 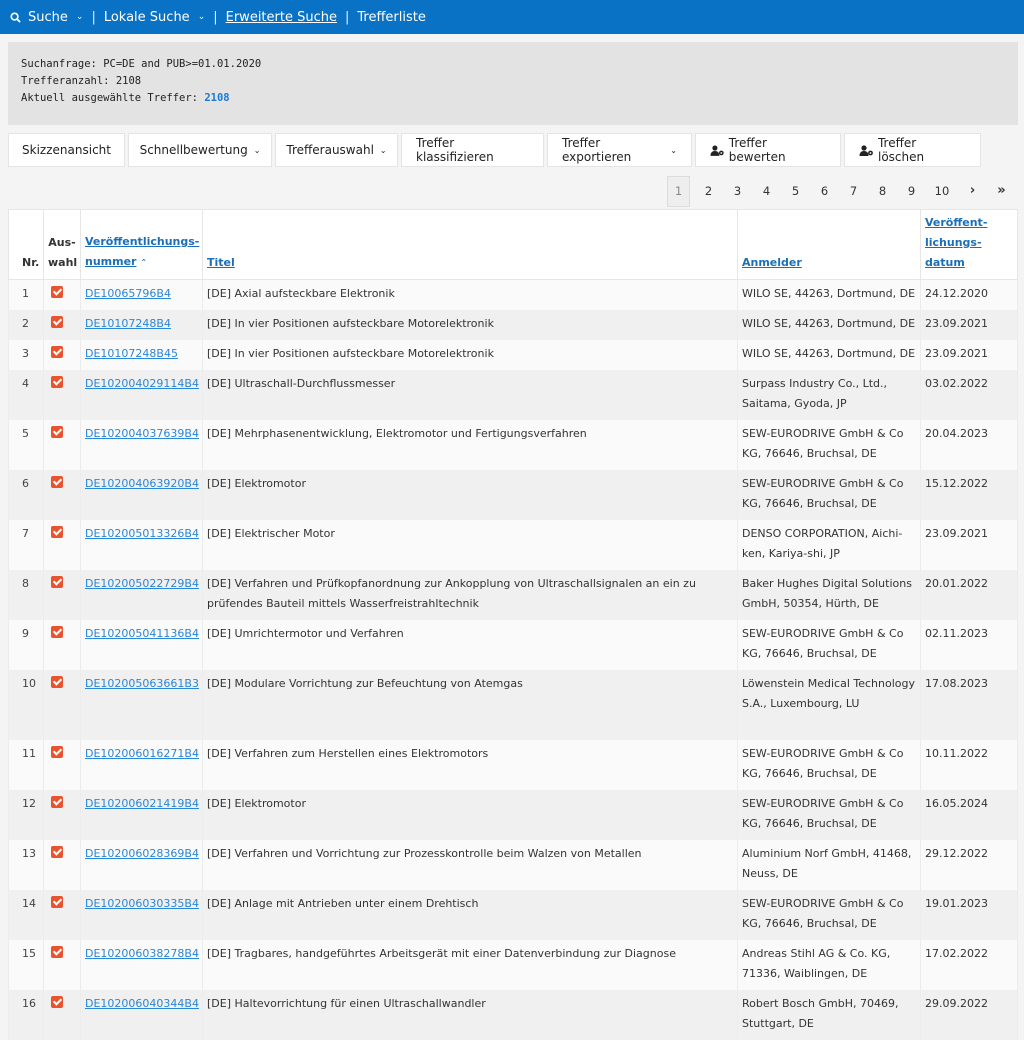 I want to click on header-nr: Nr., so click(x=26, y=244).